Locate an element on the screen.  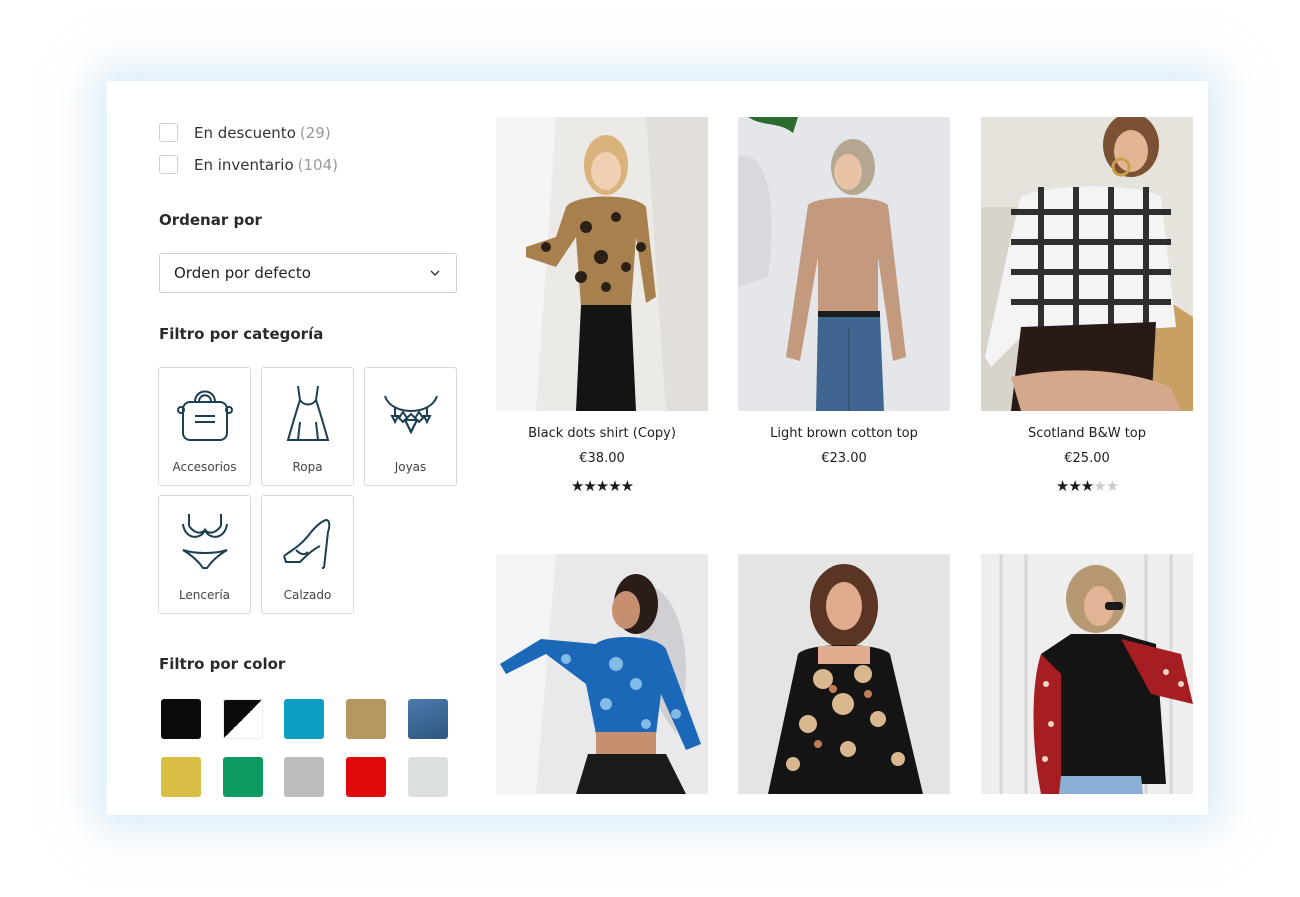
color-swatch-green is located at coordinates (243, 777).